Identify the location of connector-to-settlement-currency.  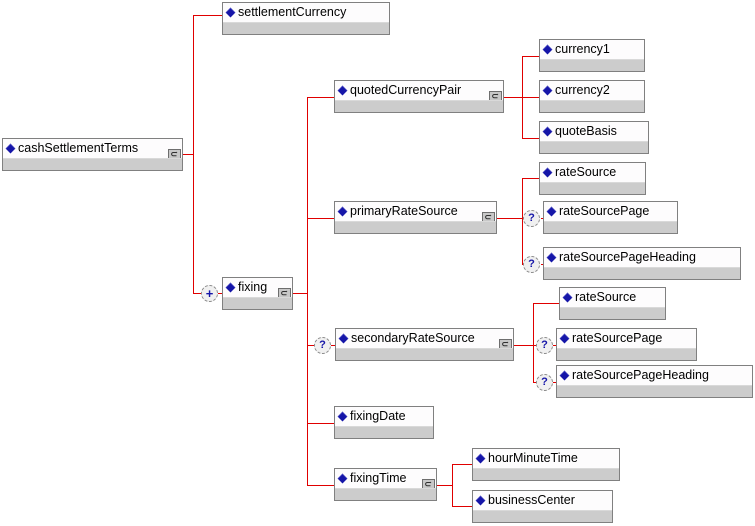
(207, 15).